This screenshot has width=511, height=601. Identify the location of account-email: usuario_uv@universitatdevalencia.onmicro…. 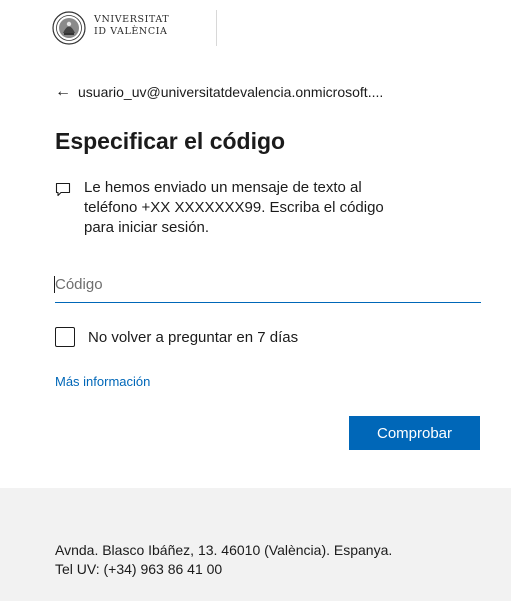
(231, 92).